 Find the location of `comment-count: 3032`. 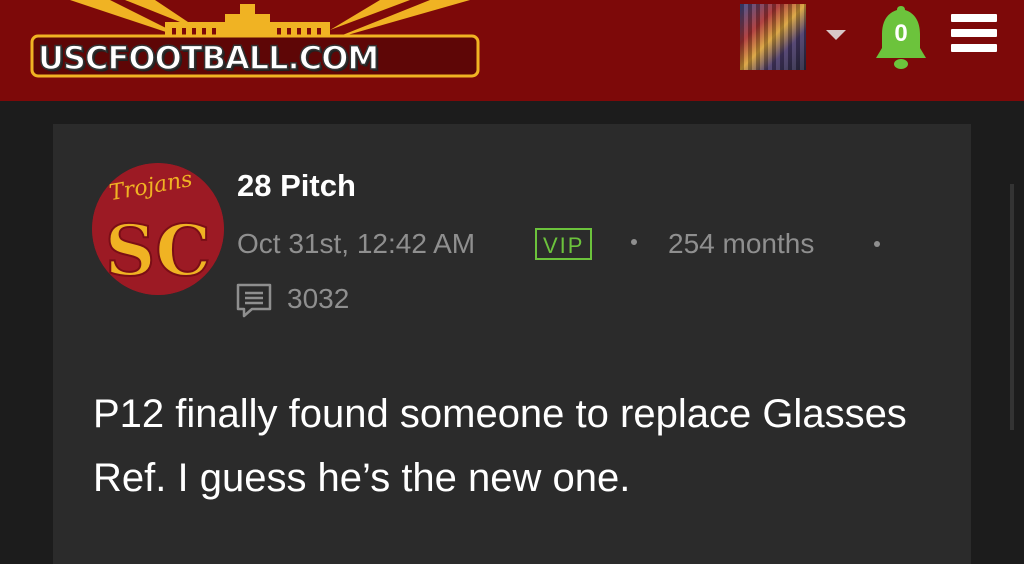

comment-count: 3032 is located at coordinates (318, 298).